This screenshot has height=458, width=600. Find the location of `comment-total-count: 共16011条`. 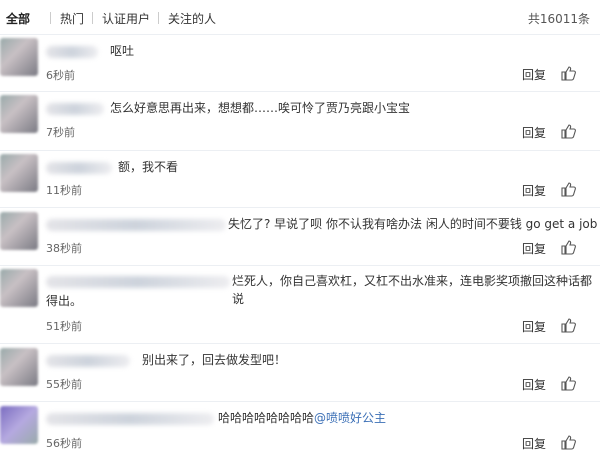

comment-total-count: 共16011条 is located at coordinates (558, 19).